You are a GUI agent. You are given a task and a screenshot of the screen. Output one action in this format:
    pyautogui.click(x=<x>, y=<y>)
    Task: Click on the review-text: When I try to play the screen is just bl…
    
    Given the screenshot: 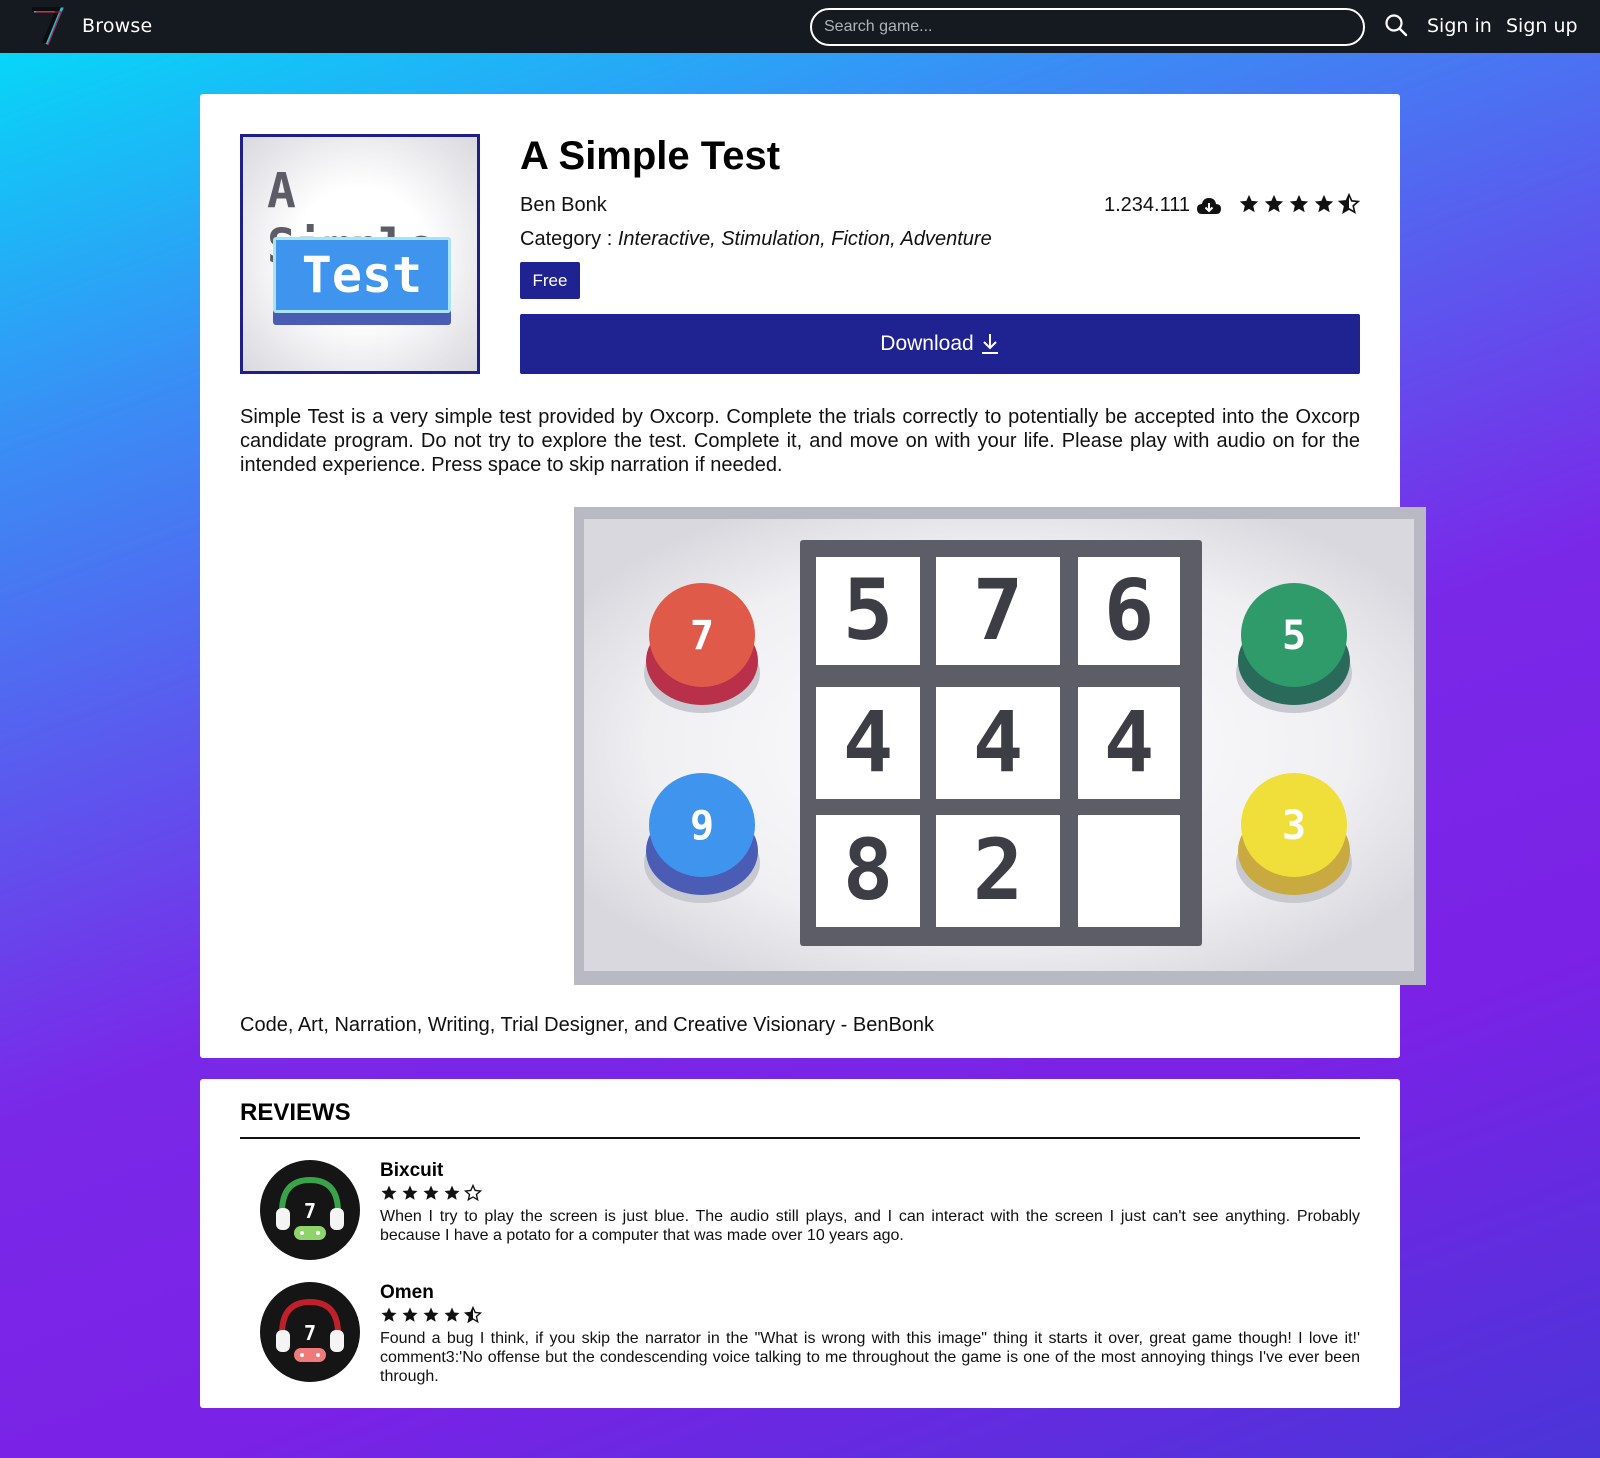 What is the action you would take?
    pyautogui.click(x=870, y=1226)
    